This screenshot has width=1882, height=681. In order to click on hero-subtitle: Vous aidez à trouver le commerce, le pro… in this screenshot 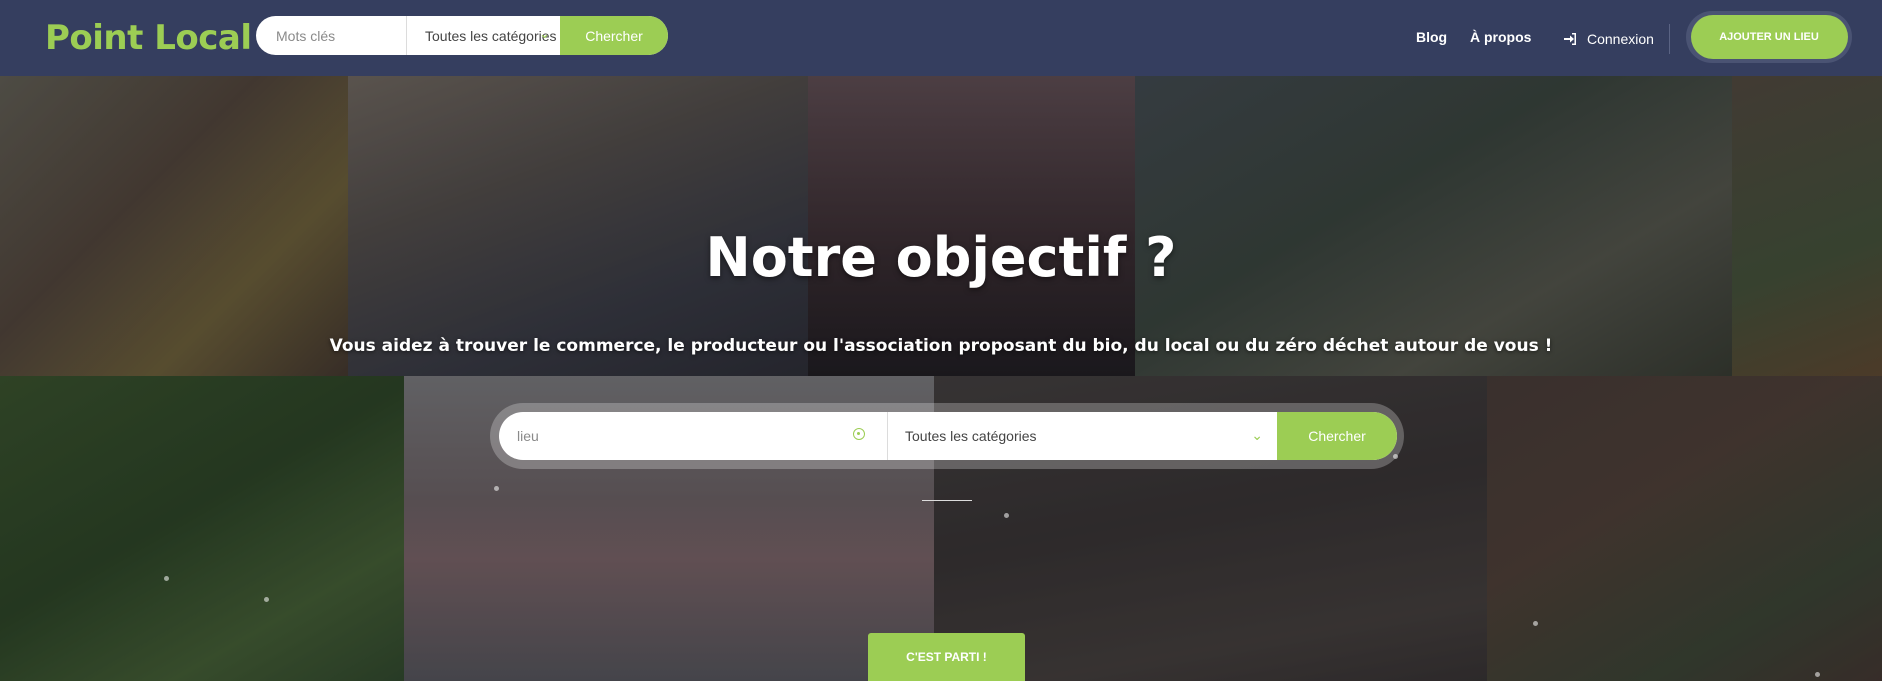, I will do `click(941, 346)`.